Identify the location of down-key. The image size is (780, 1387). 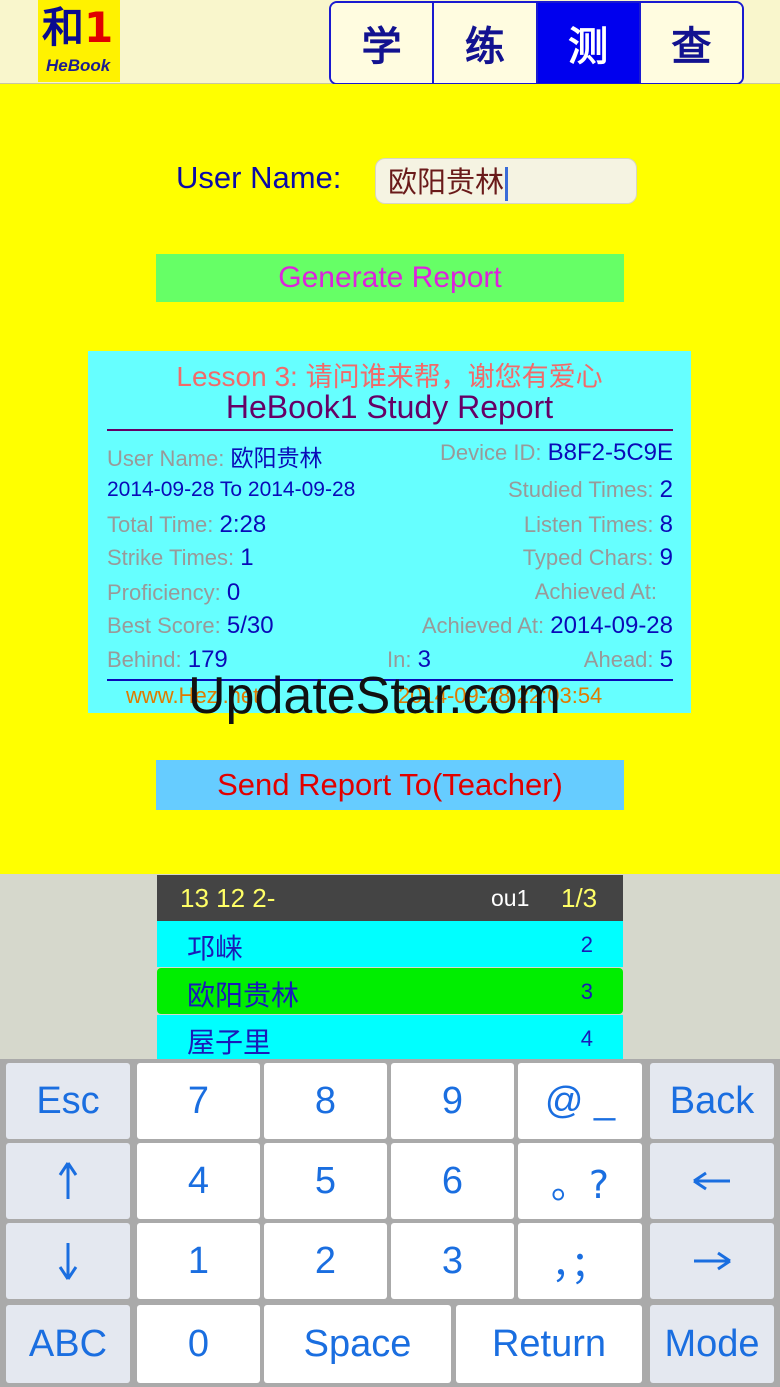
(68, 1261).